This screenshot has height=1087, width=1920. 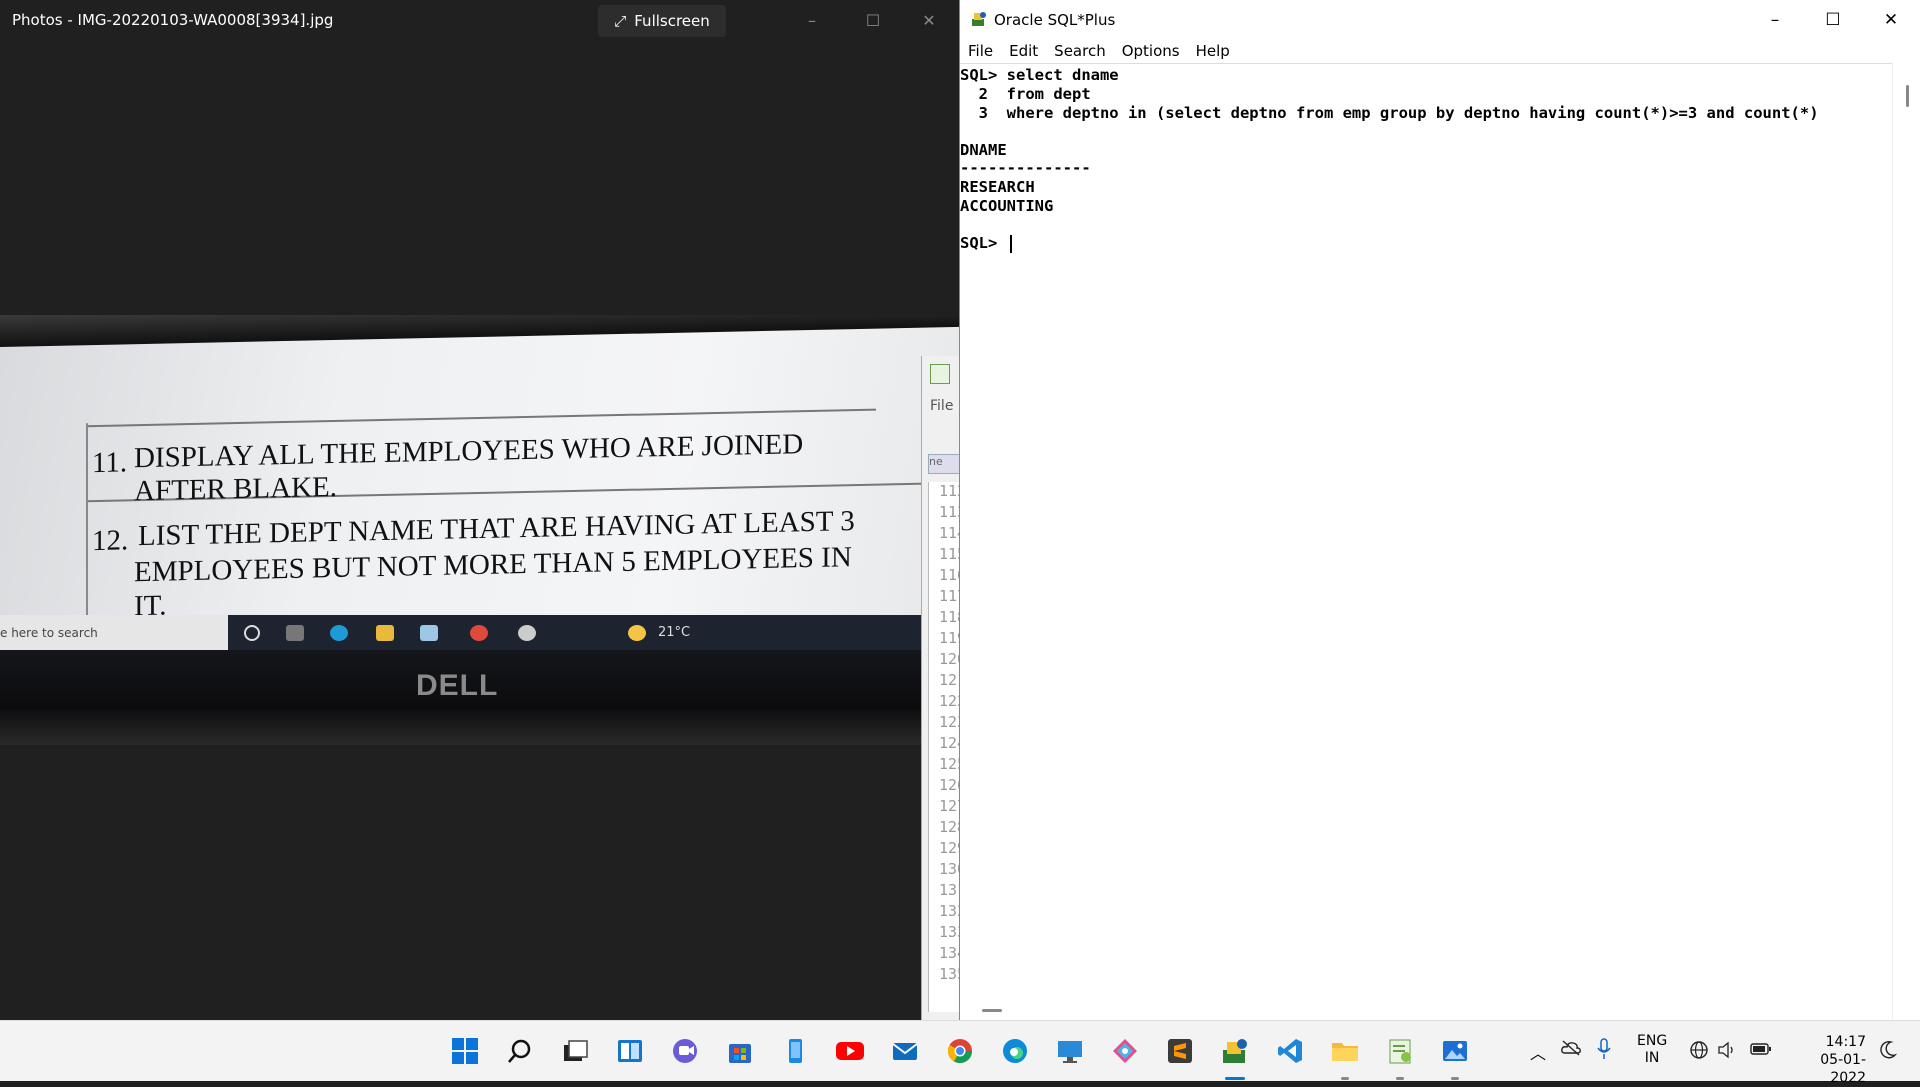 What do you see at coordinates (1125, 1051) in the screenshot?
I see `git-app-icon` at bounding box center [1125, 1051].